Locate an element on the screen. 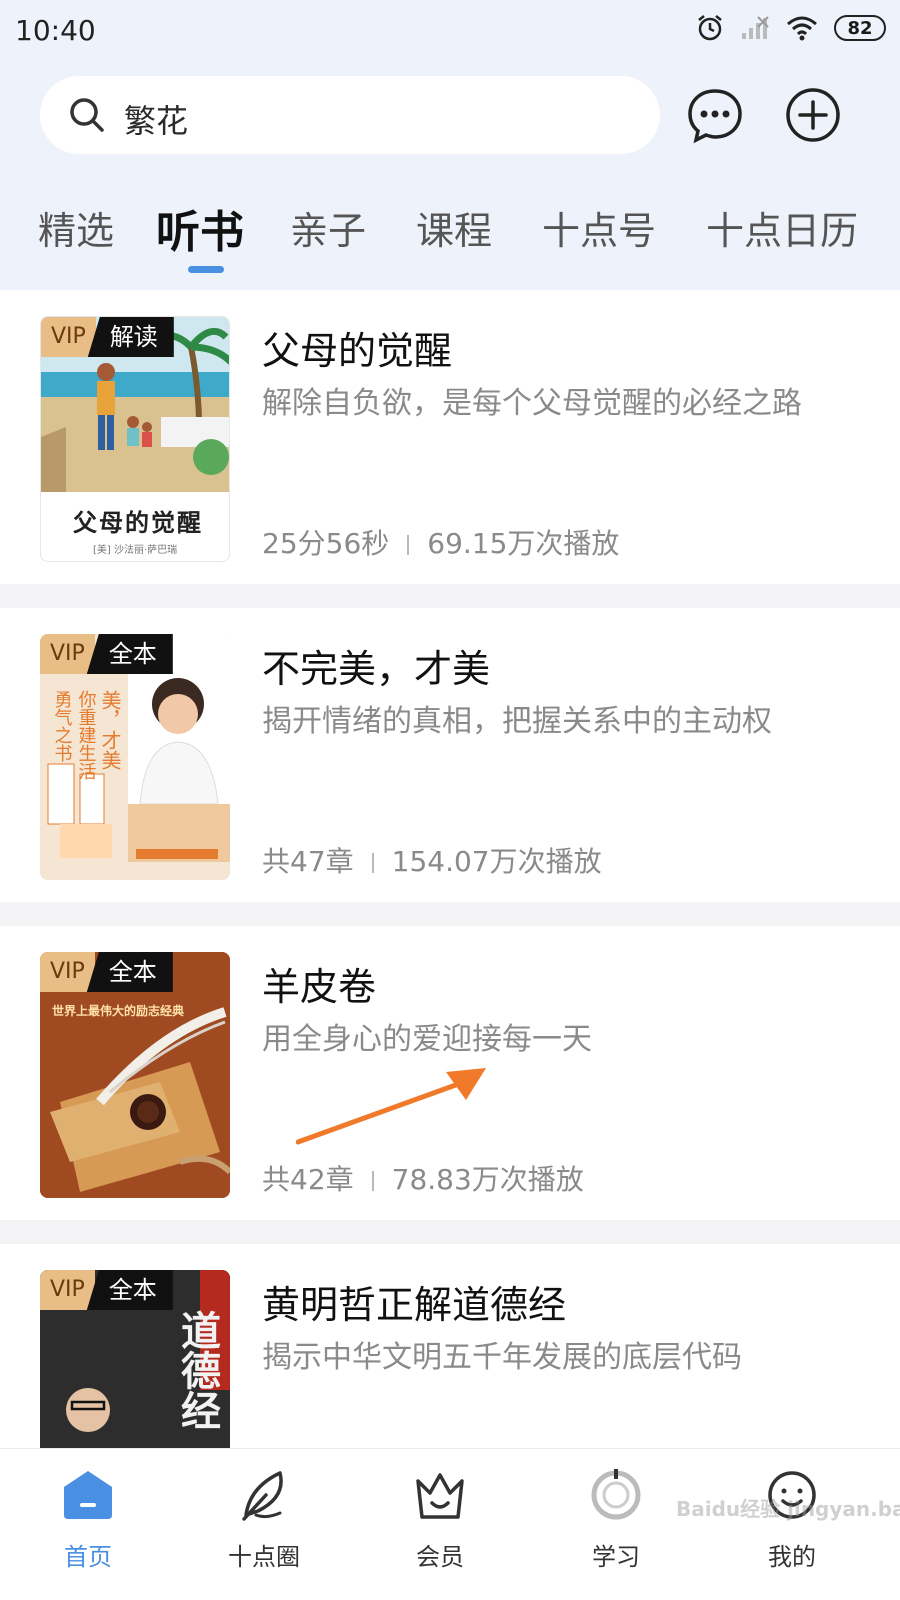  book-title: 羊皮卷 is located at coordinates (319, 983).